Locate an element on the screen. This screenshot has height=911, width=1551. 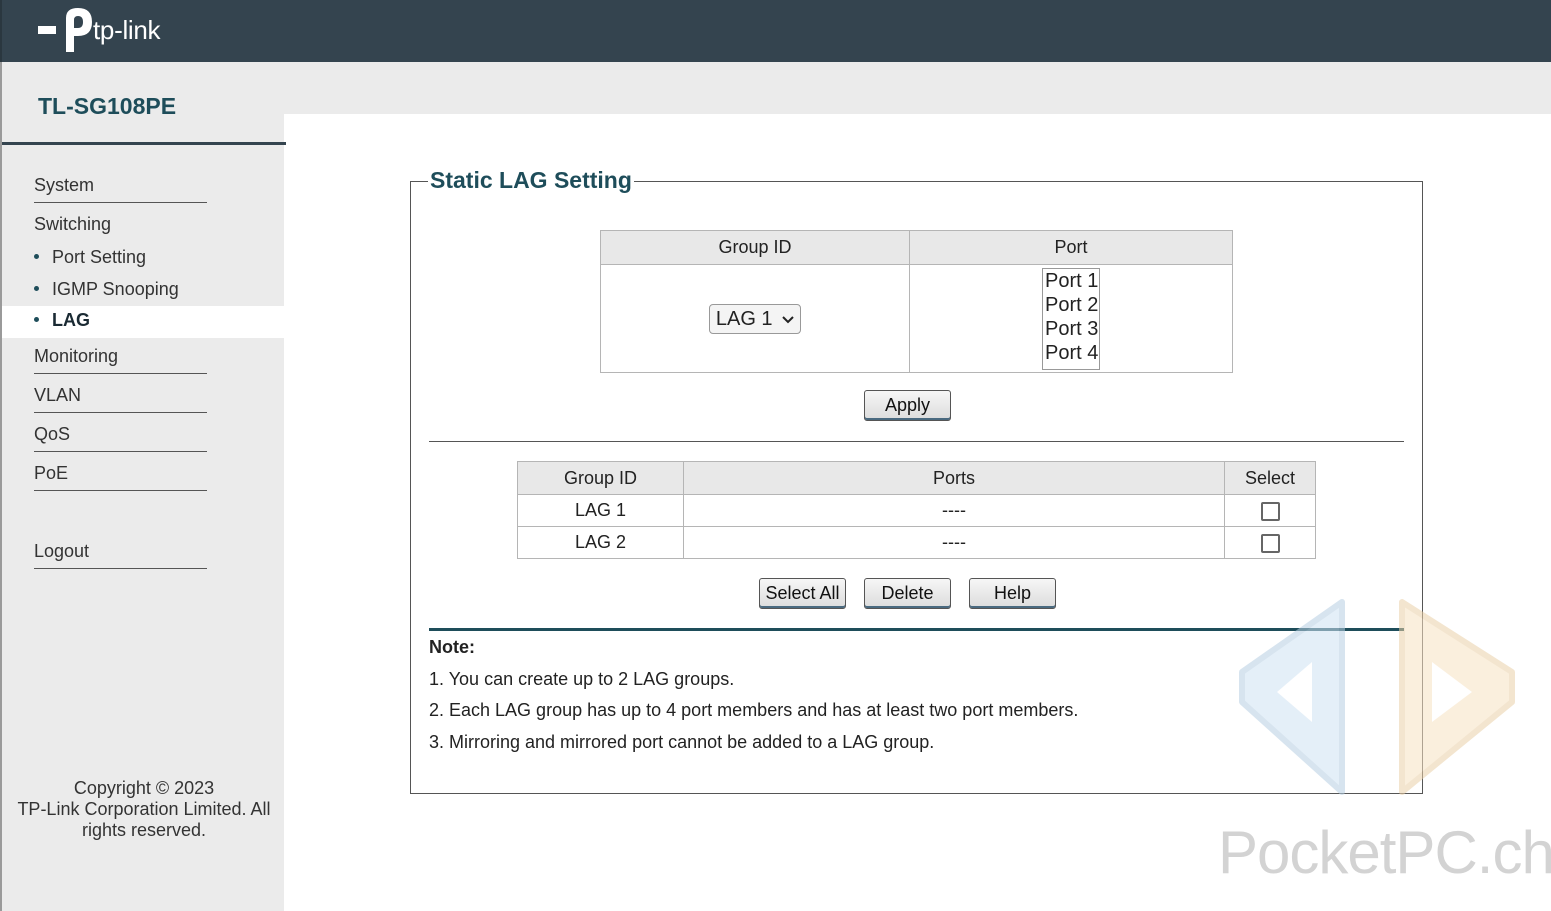
chevron-down-icon is located at coordinates (788, 319).